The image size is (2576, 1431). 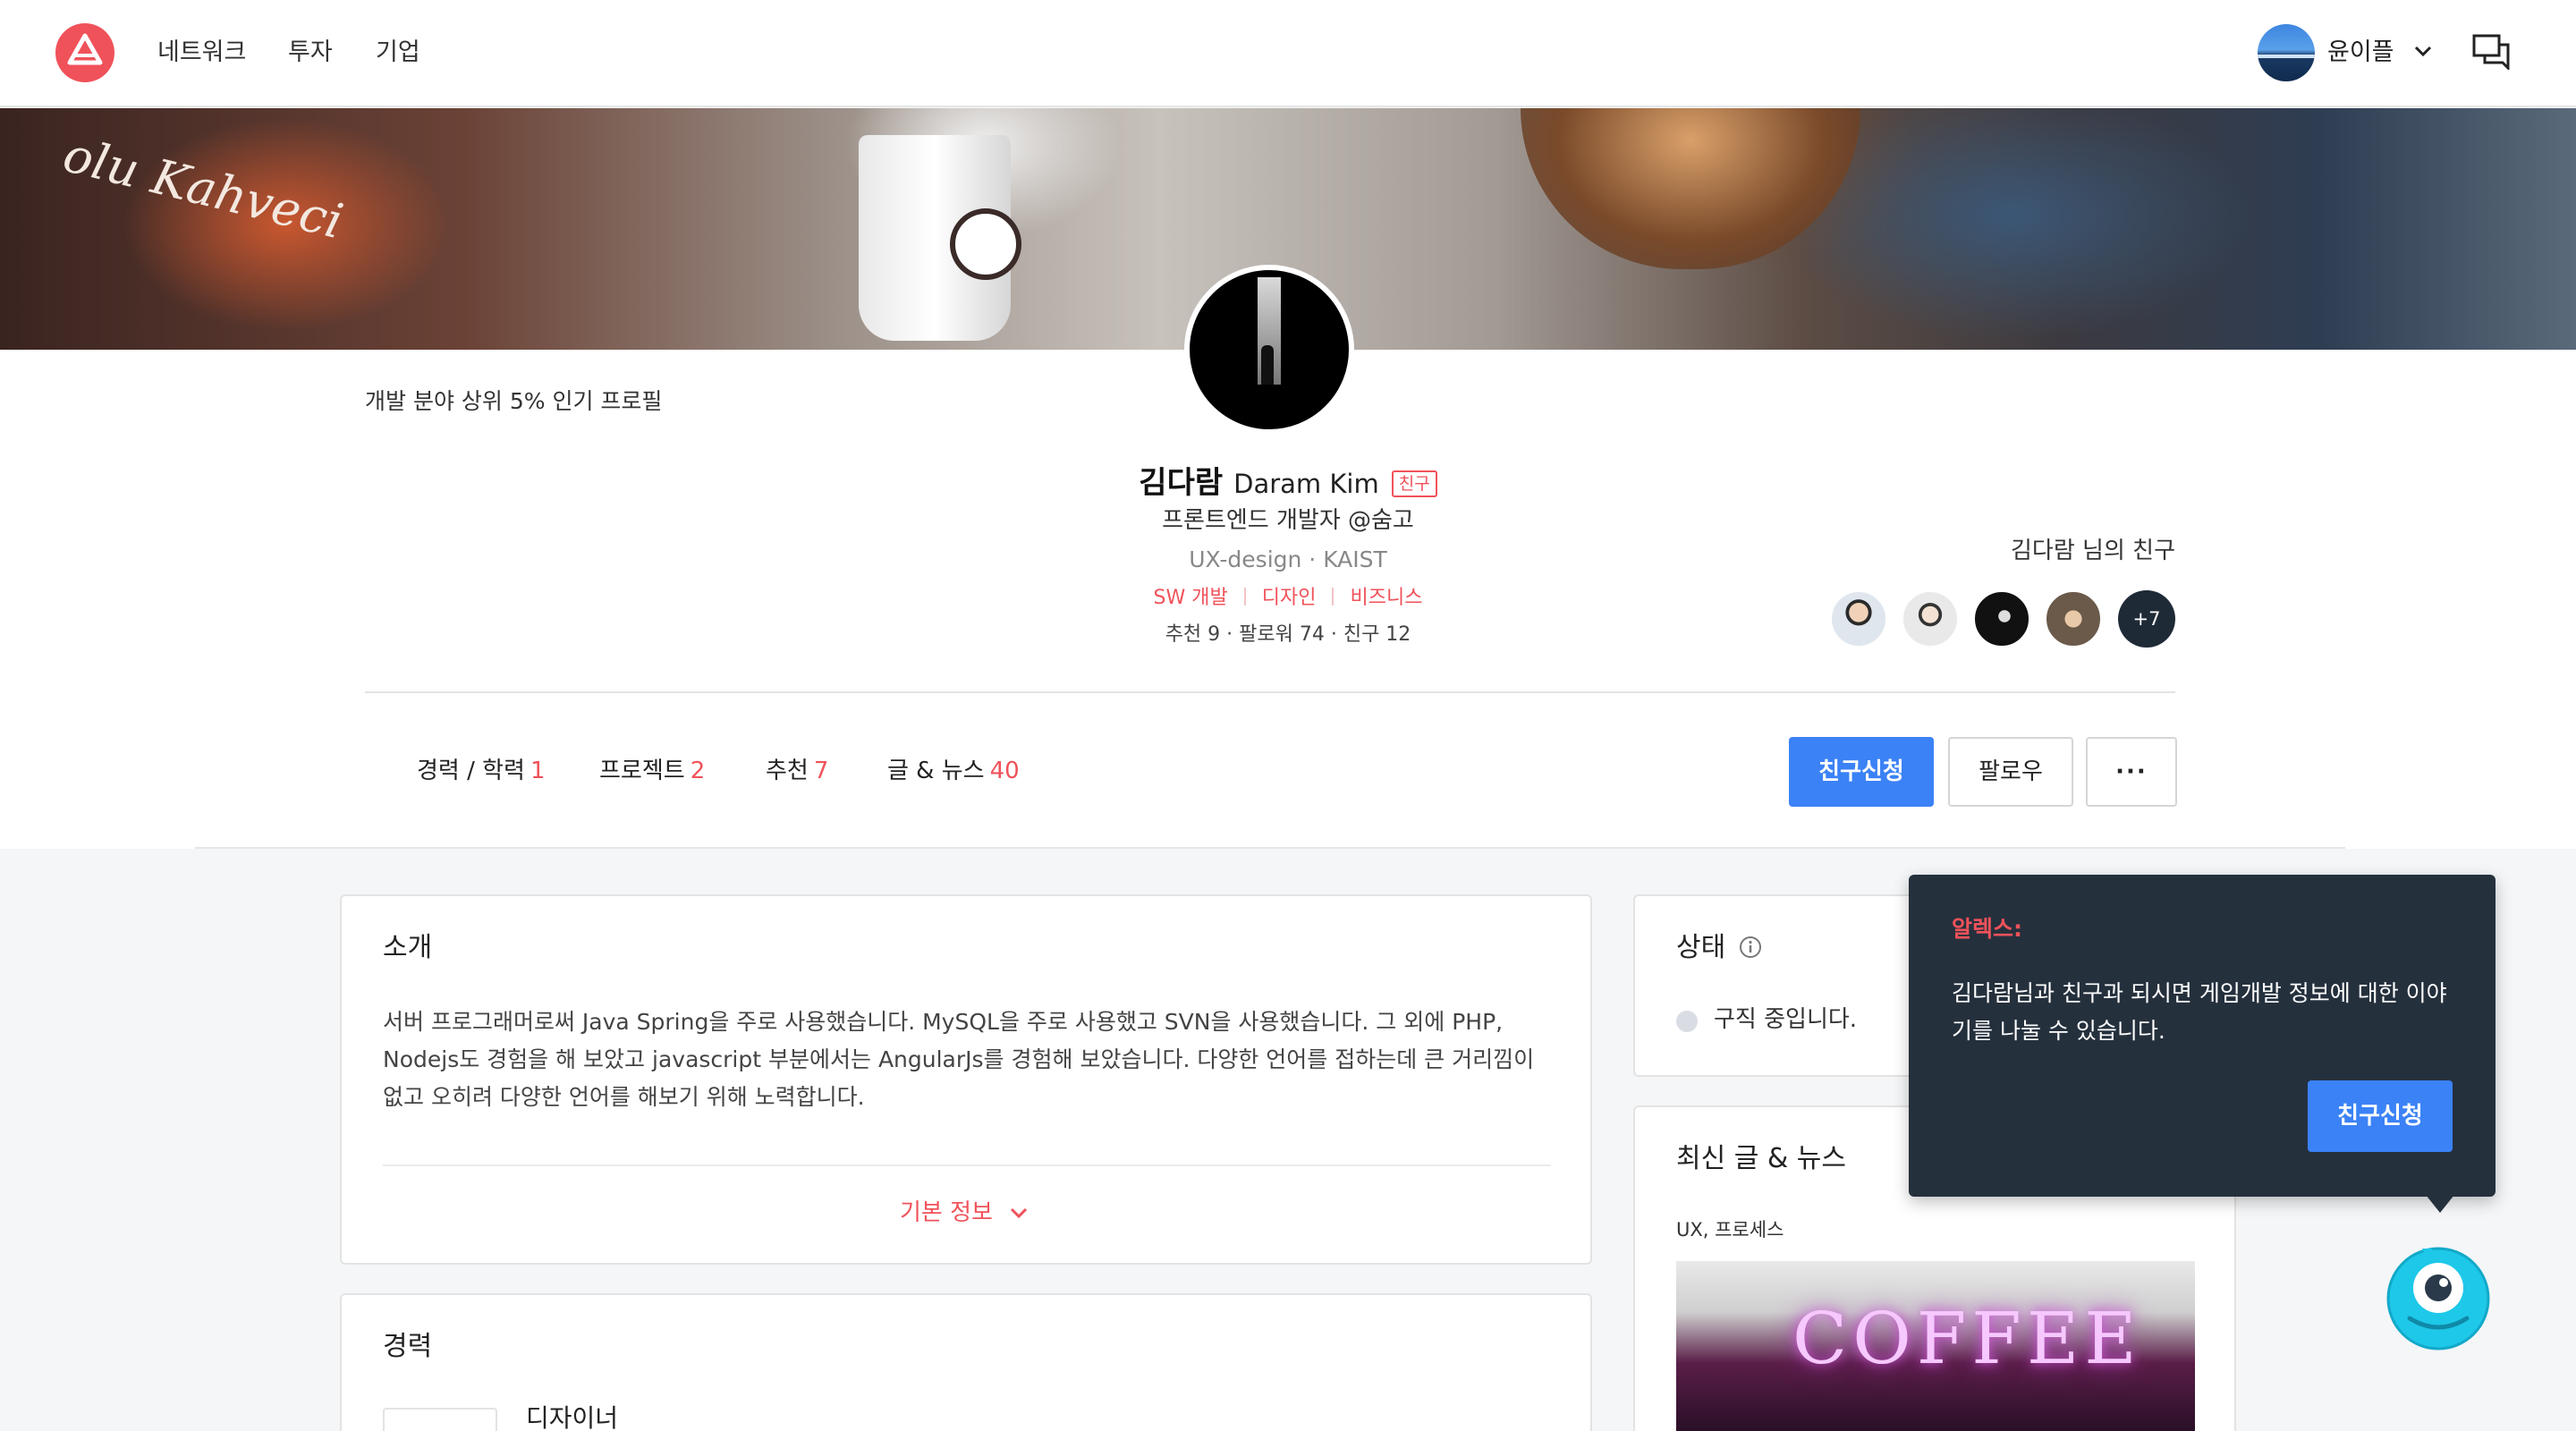 I want to click on popular-badge: 개발 분야 상위 5% 인기 프로필, so click(x=514, y=401).